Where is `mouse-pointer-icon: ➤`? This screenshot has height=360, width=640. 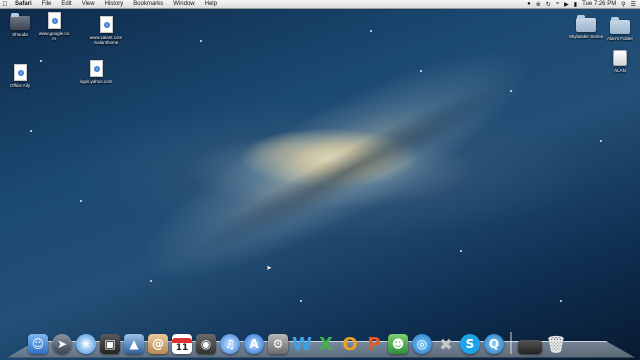 mouse-pointer-icon: ➤ is located at coordinates (269, 268).